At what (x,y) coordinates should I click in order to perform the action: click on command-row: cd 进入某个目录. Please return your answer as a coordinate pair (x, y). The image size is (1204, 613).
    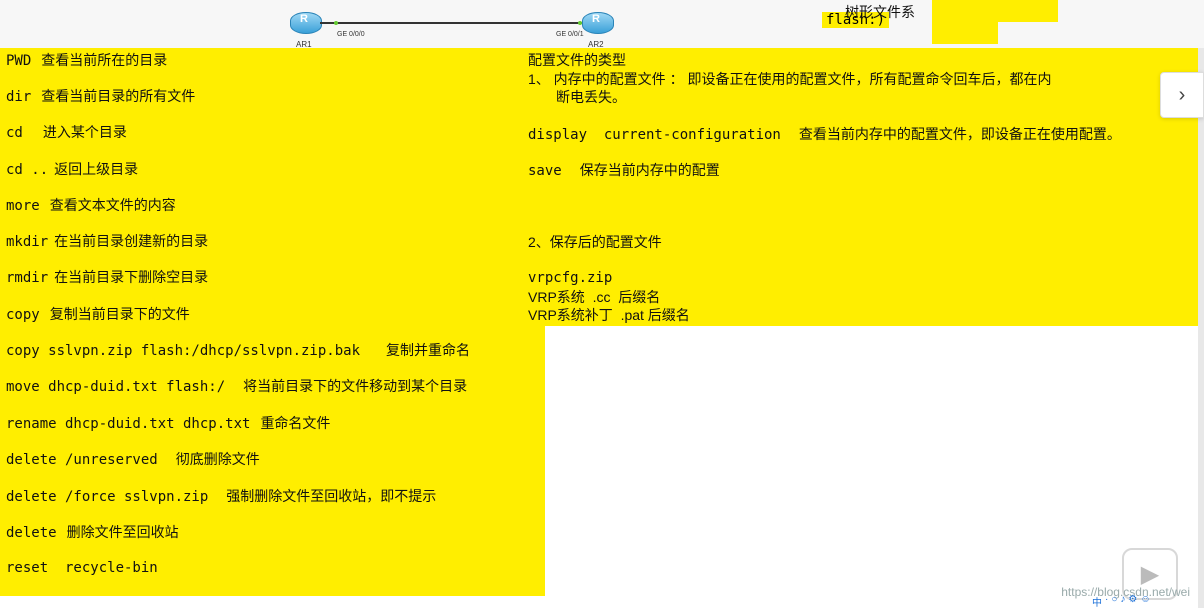
    Looking at the image, I should click on (66, 132).